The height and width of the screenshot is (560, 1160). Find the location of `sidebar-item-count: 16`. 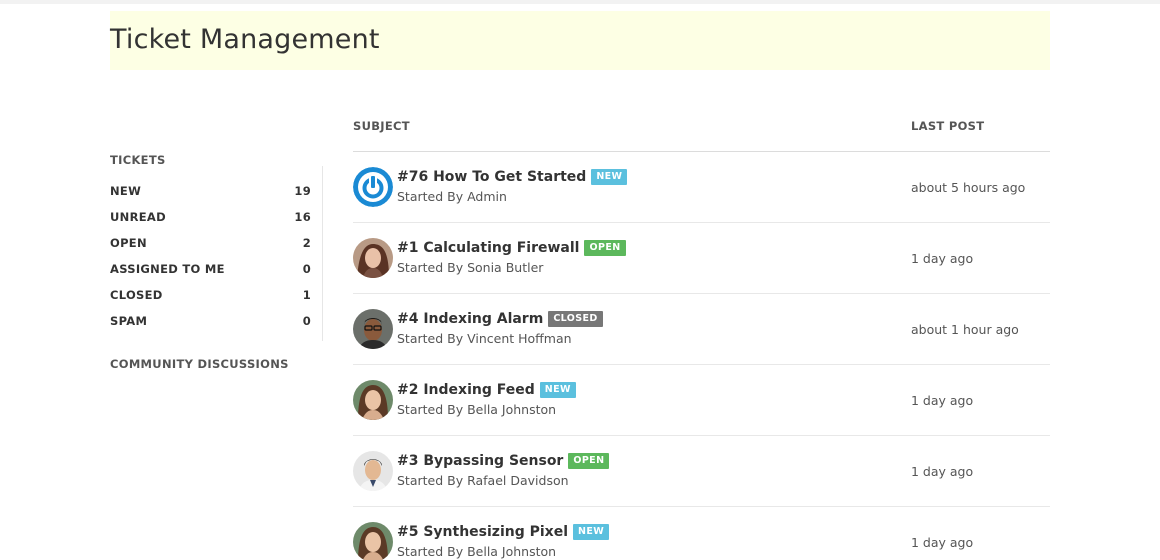

sidebar-item-count: 16 is located at coordinates (302, 217).